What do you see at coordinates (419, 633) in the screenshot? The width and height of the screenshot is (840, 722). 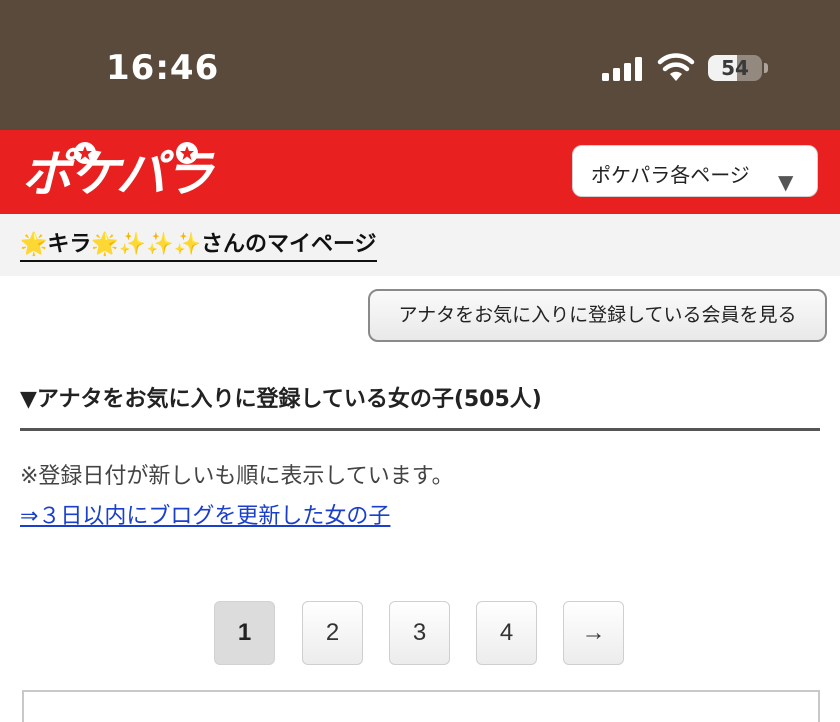 I see `page-button-3: 3` at bounding box center [419, 633].